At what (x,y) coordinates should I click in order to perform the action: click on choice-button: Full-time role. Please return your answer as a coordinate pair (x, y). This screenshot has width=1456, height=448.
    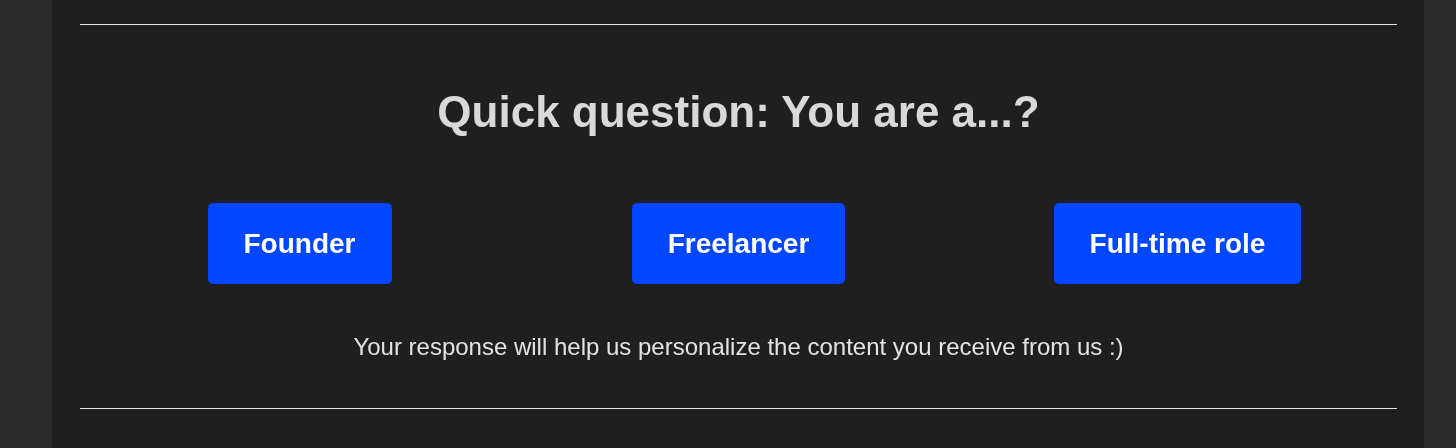
    Looking at the image, I should click on (1177, 243).